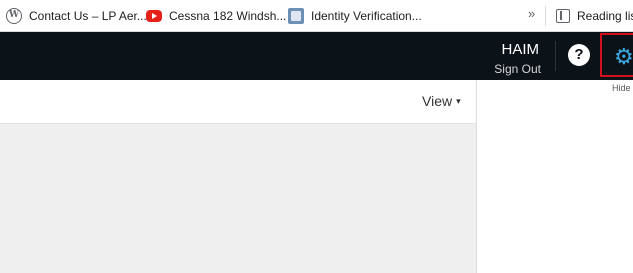  I want to click on youtube-icon, so click(154, 16).